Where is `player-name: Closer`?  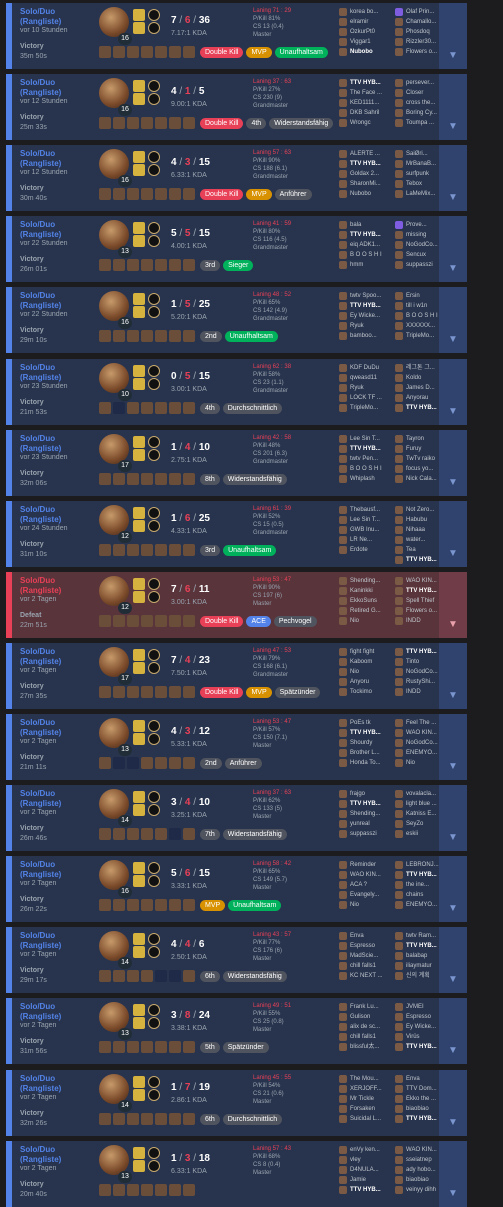
player-name: Closer is located at coordinates (420, 93).